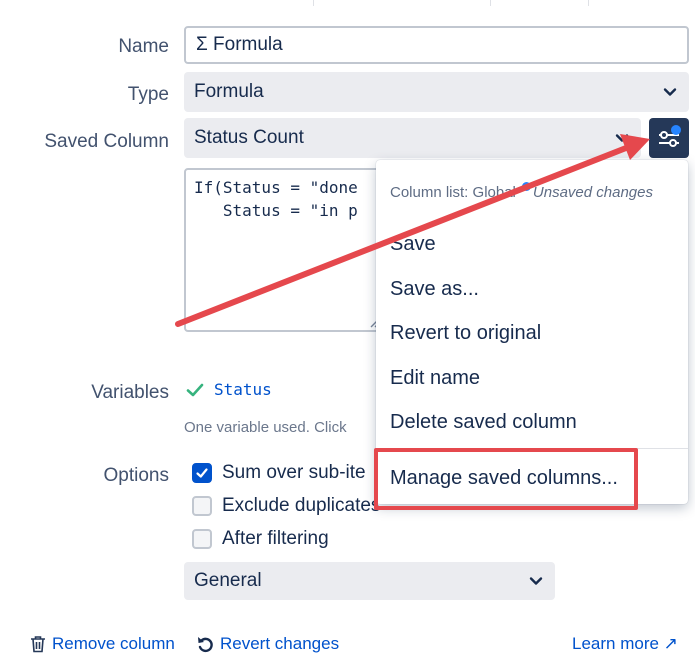  What do you see at coordinates (276, 187) in the screenshot?
I see `formula-line-1: If(Status = "done` at bounding box center [276, 187].